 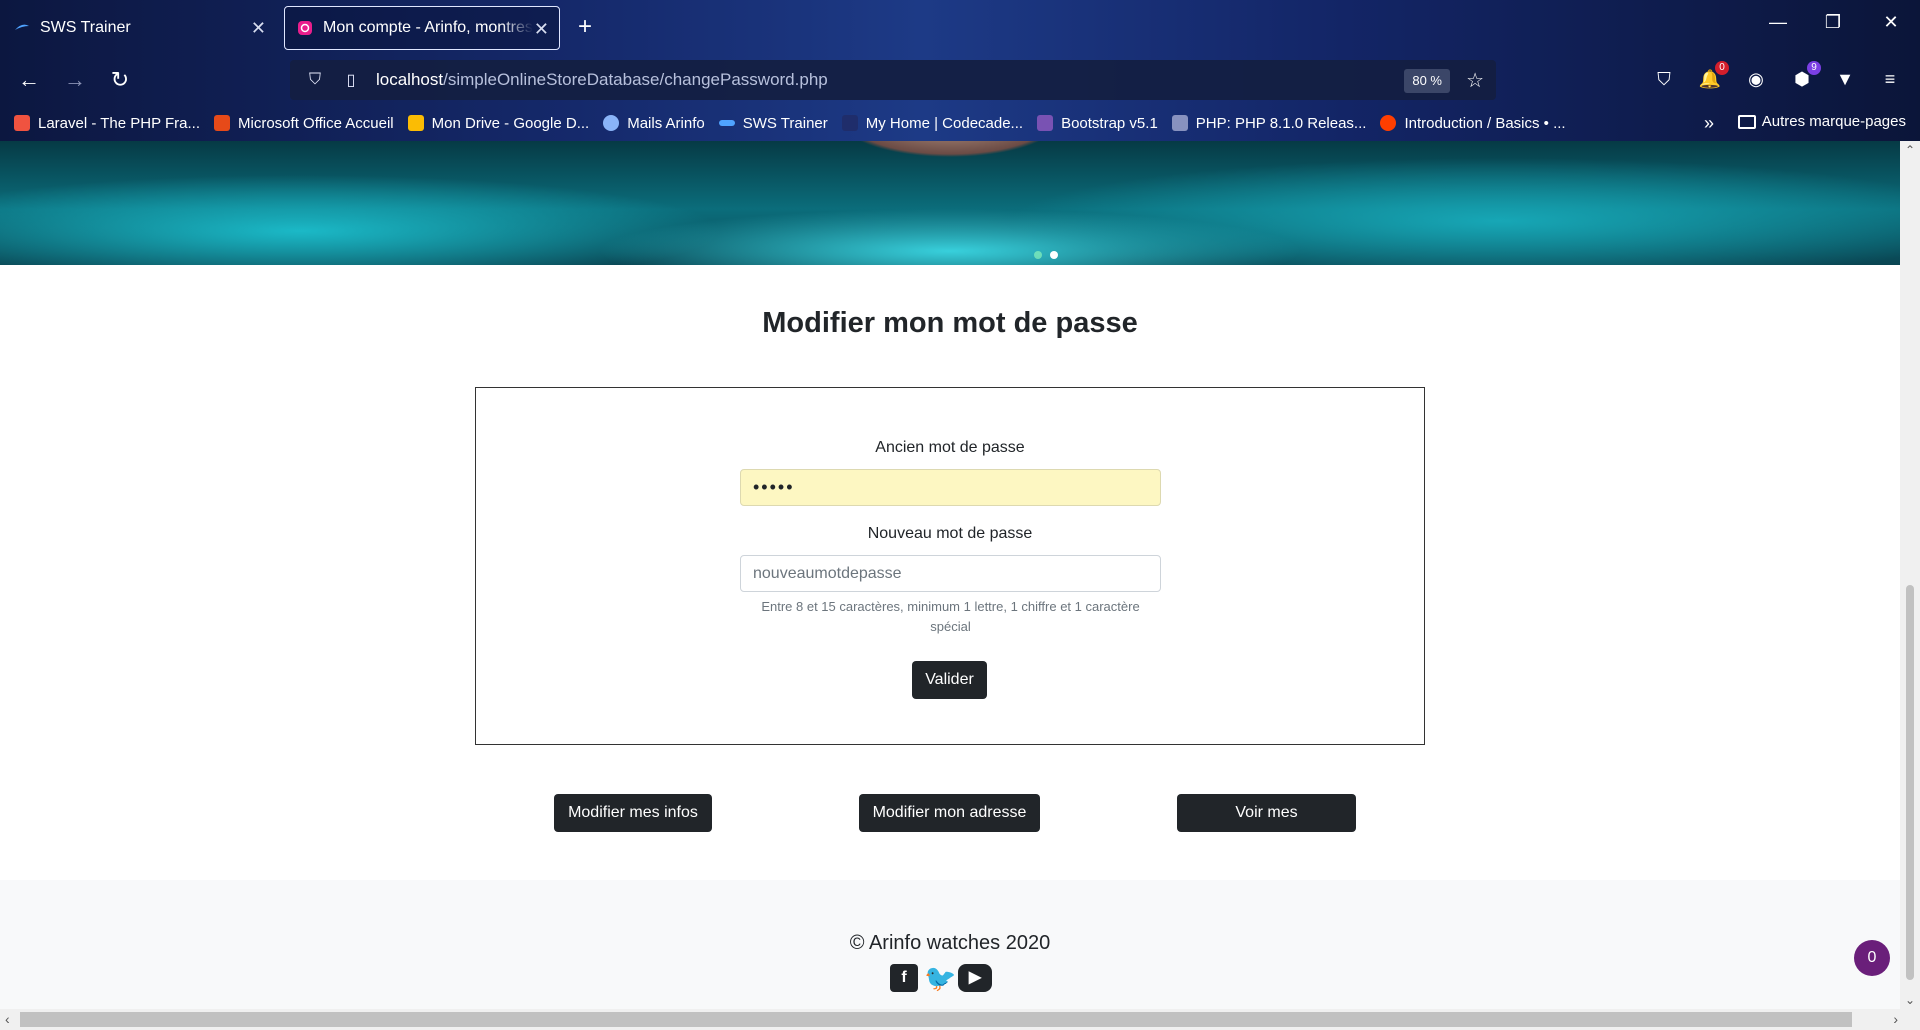 I want to click on codecademy-icon, so click(x=849, y=123).